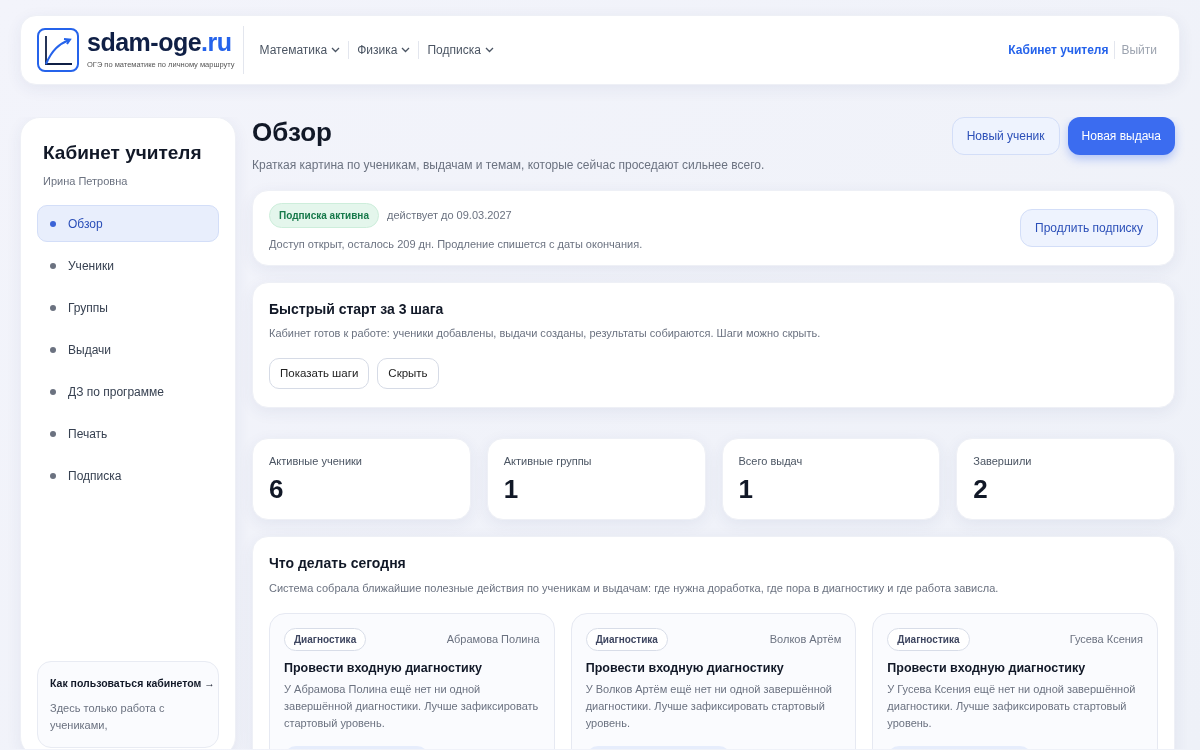 Image resolution: width=1200 pixels, height=750 pixels. I want to click on sidebar-item: Выдачи, so click(128, 350).